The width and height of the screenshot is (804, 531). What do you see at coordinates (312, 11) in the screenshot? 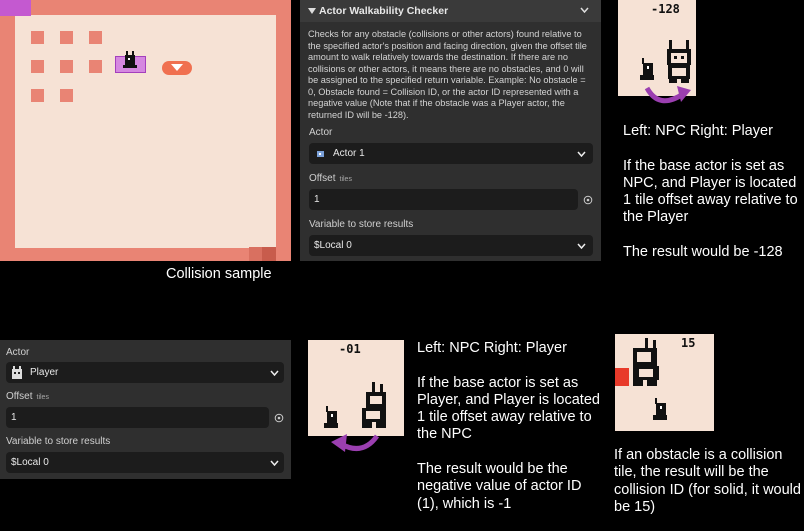
I see `collapse-arrow-icon` at bounding box center [312, 11].